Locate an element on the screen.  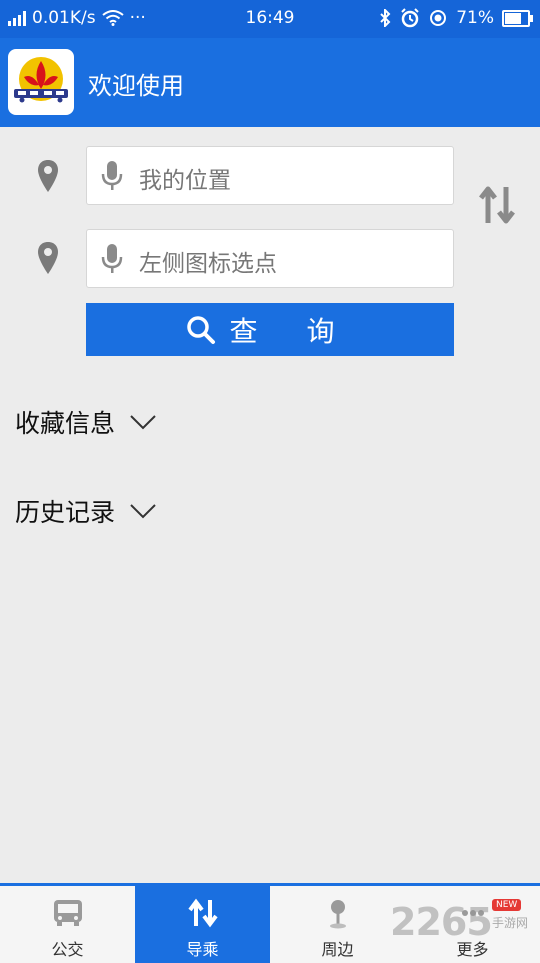
search-icon is located at coordinates (200, 329).